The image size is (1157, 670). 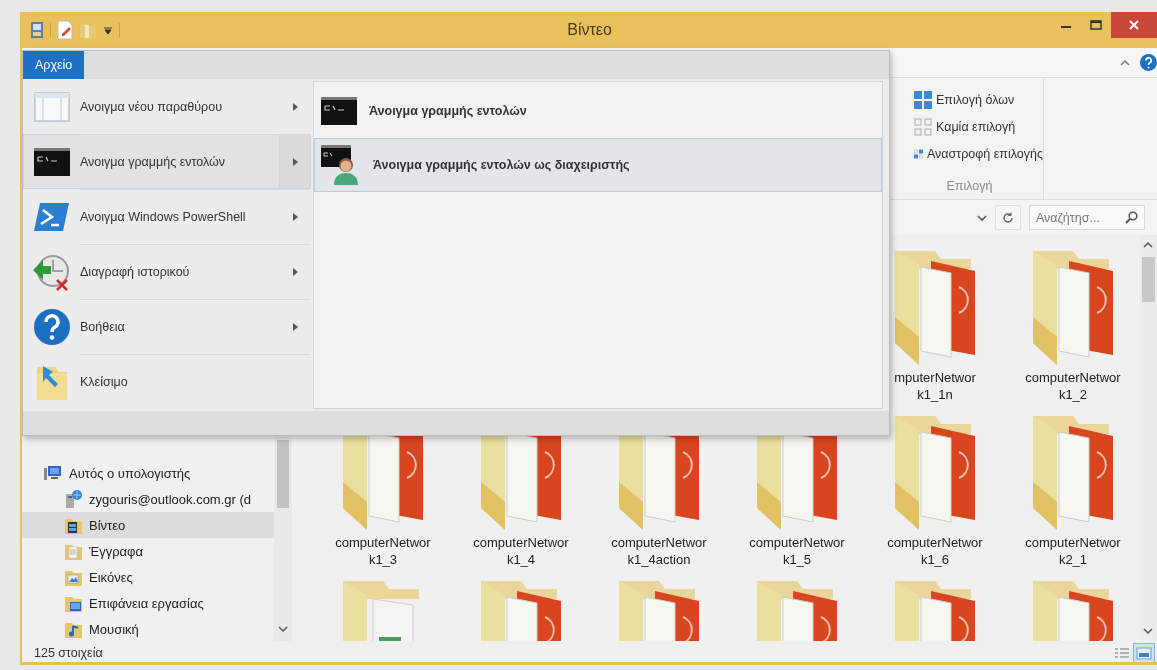 I want to click on network-drive-icon, so click(x=73, y=499).